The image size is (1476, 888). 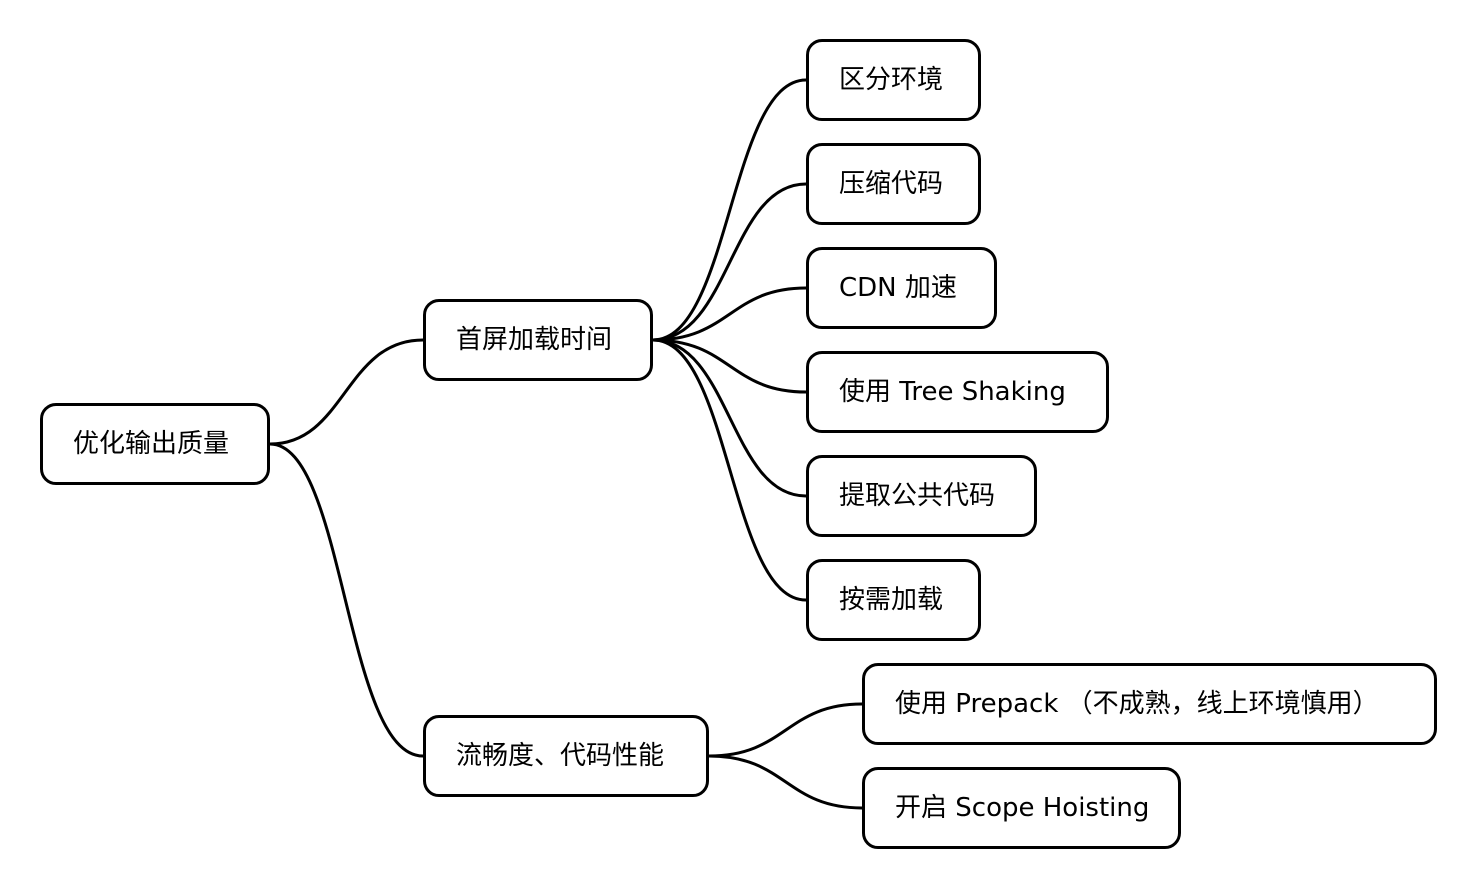 What do you see at coordinates (538, 340) in the screenshot?
I see `branch-node-first-screen-load: 首屏加载时间` at bounding box center [538, 340].